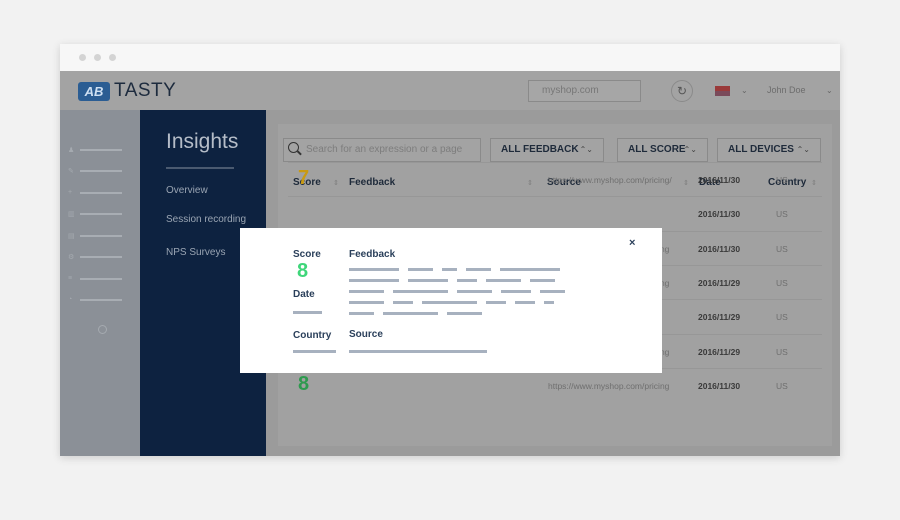  I want to click on source-link: https://www.myshop.com/pricing, so click(608, 386).